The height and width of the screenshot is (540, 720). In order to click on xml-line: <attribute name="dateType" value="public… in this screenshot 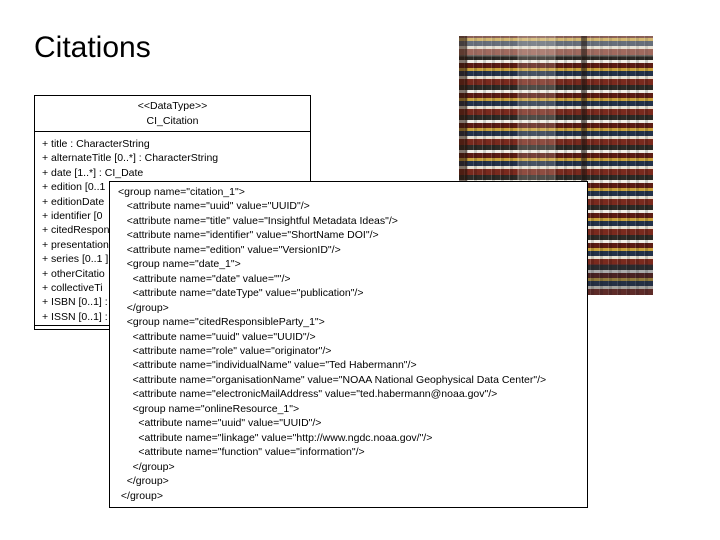, I will do `click(241, 293)`.